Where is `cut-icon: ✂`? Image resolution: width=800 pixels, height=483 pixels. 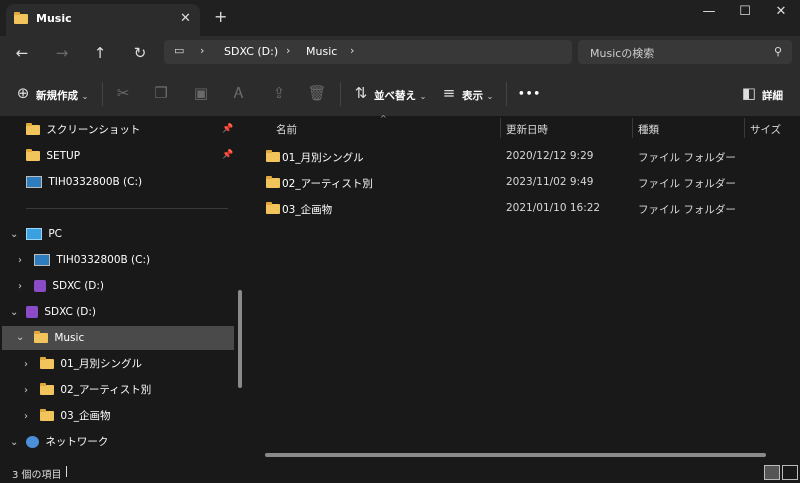 cut-icon: ✂ is located at coordinates (123, 93).